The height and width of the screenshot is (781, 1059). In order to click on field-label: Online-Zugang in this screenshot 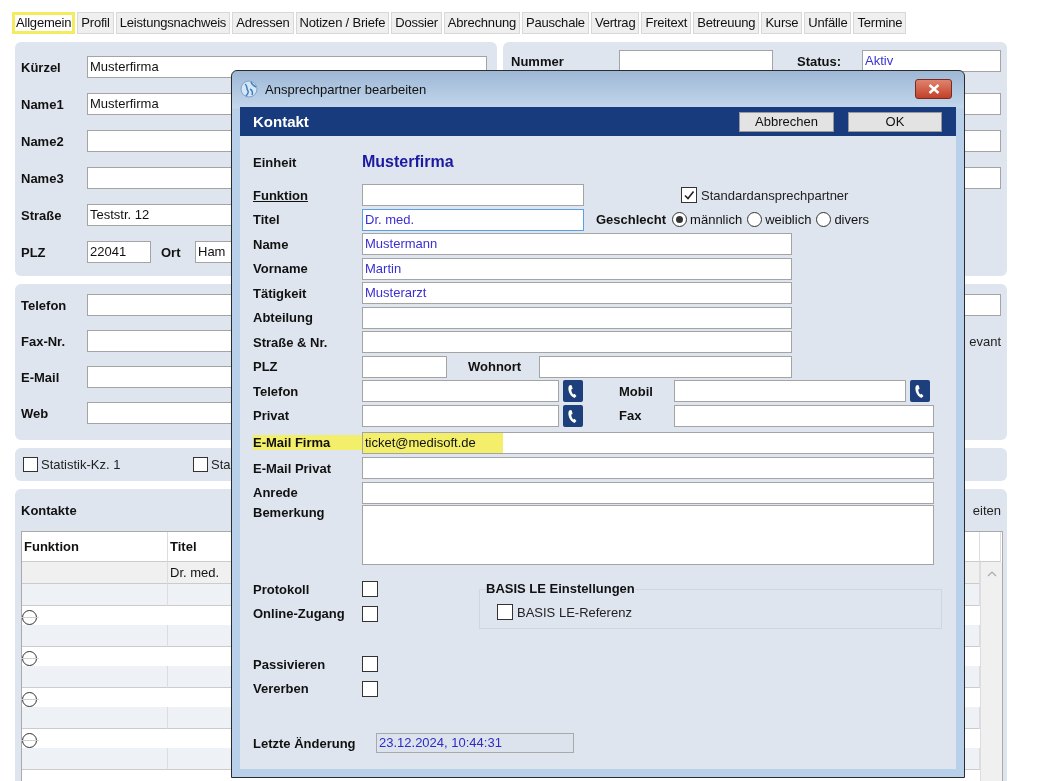, I will do `click(299, 614)`.